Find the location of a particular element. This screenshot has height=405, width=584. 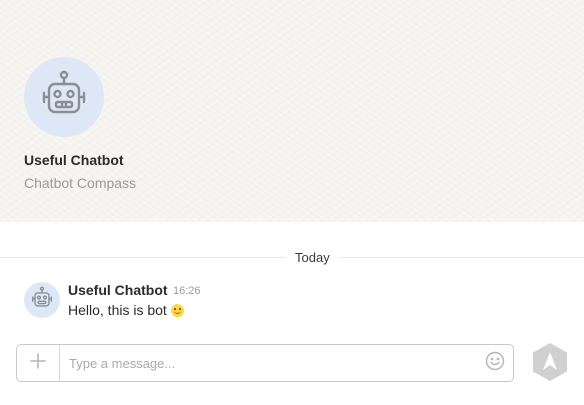

send-button is located at coordinates (550, 364).